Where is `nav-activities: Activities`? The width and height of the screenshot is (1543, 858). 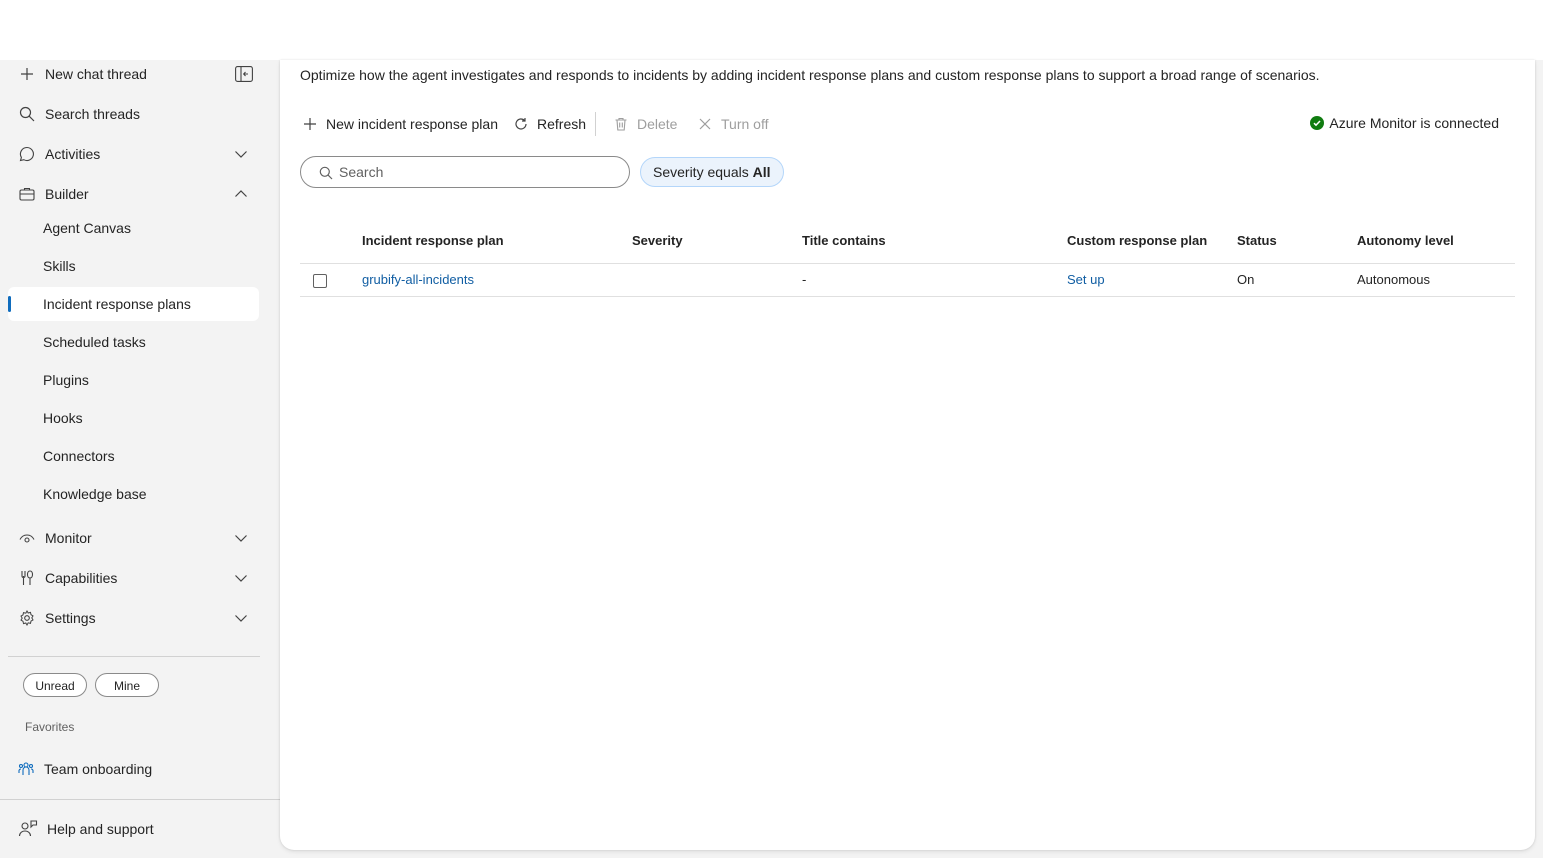
nav-activities: Activities is located at coordinates (133, 154).